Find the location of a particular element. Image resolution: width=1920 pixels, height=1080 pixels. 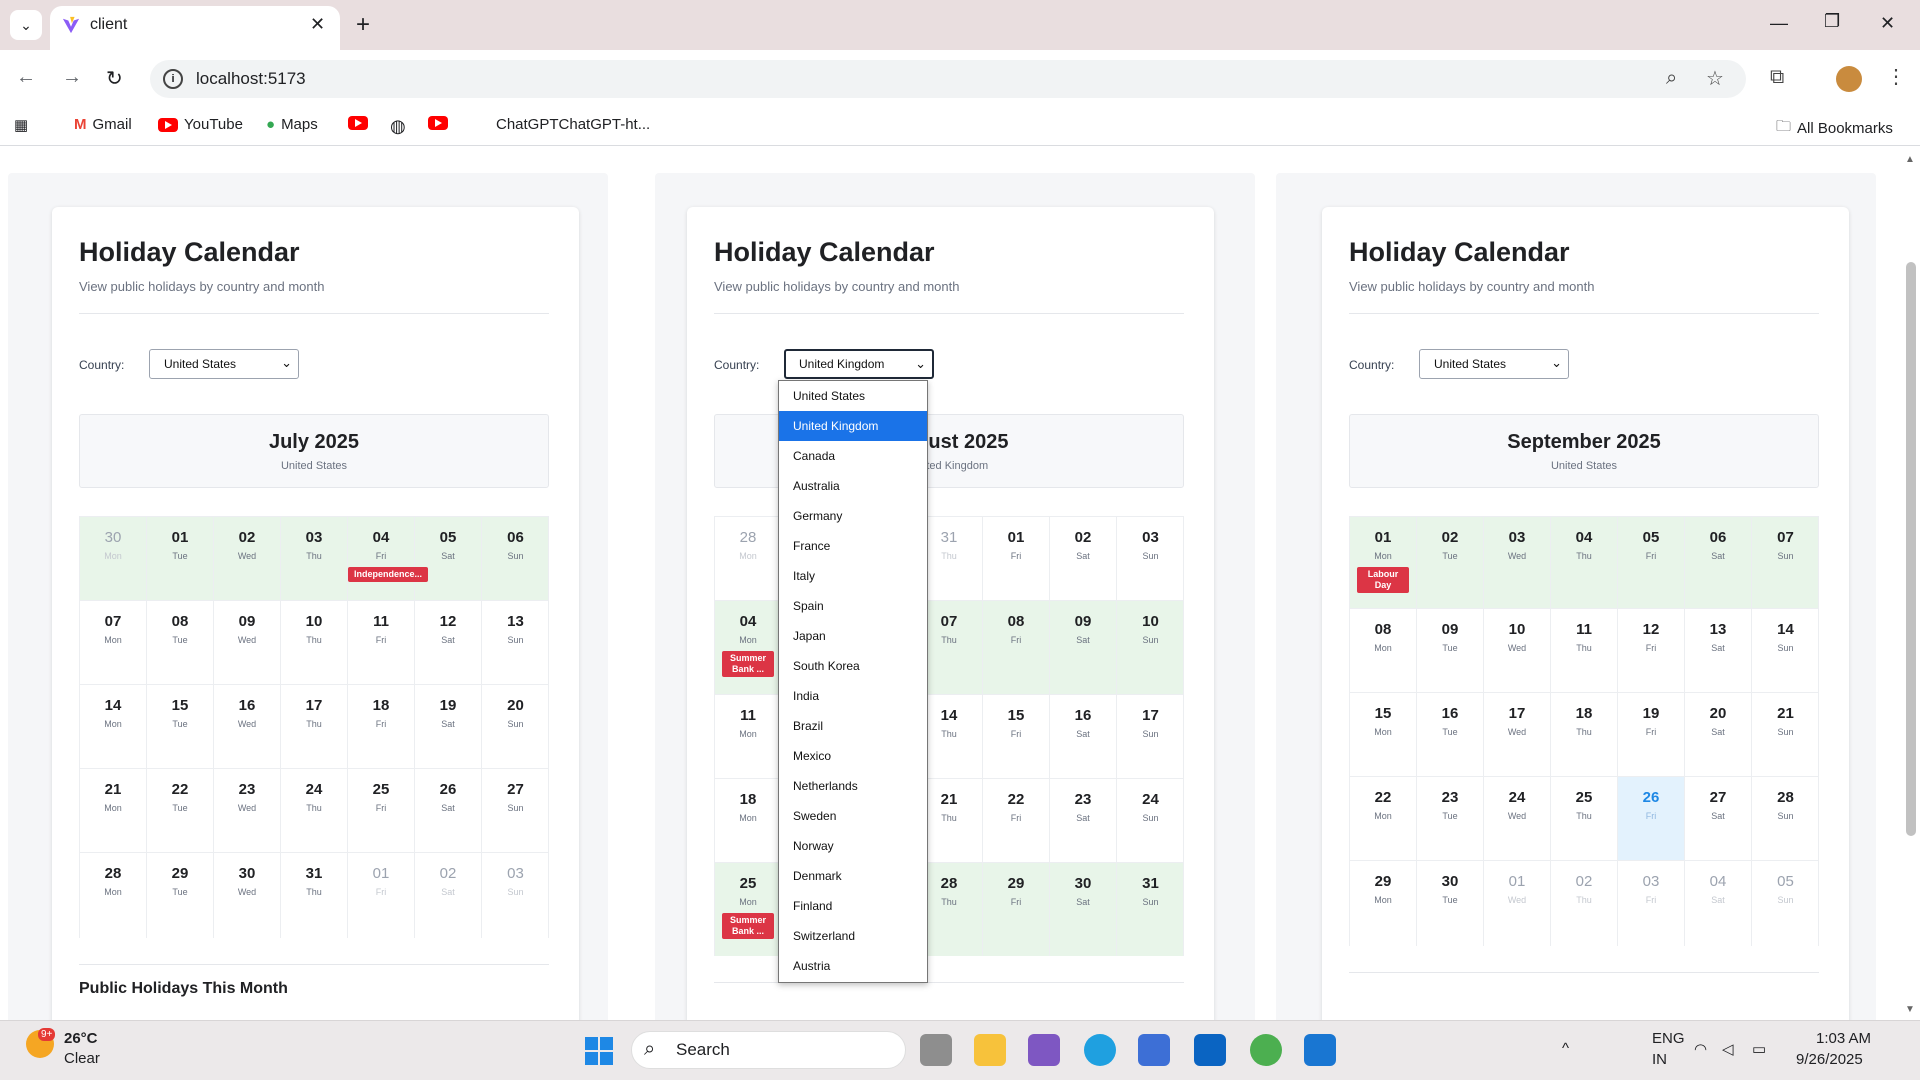

region-label: IN is located at coordinates (1659, 1059).